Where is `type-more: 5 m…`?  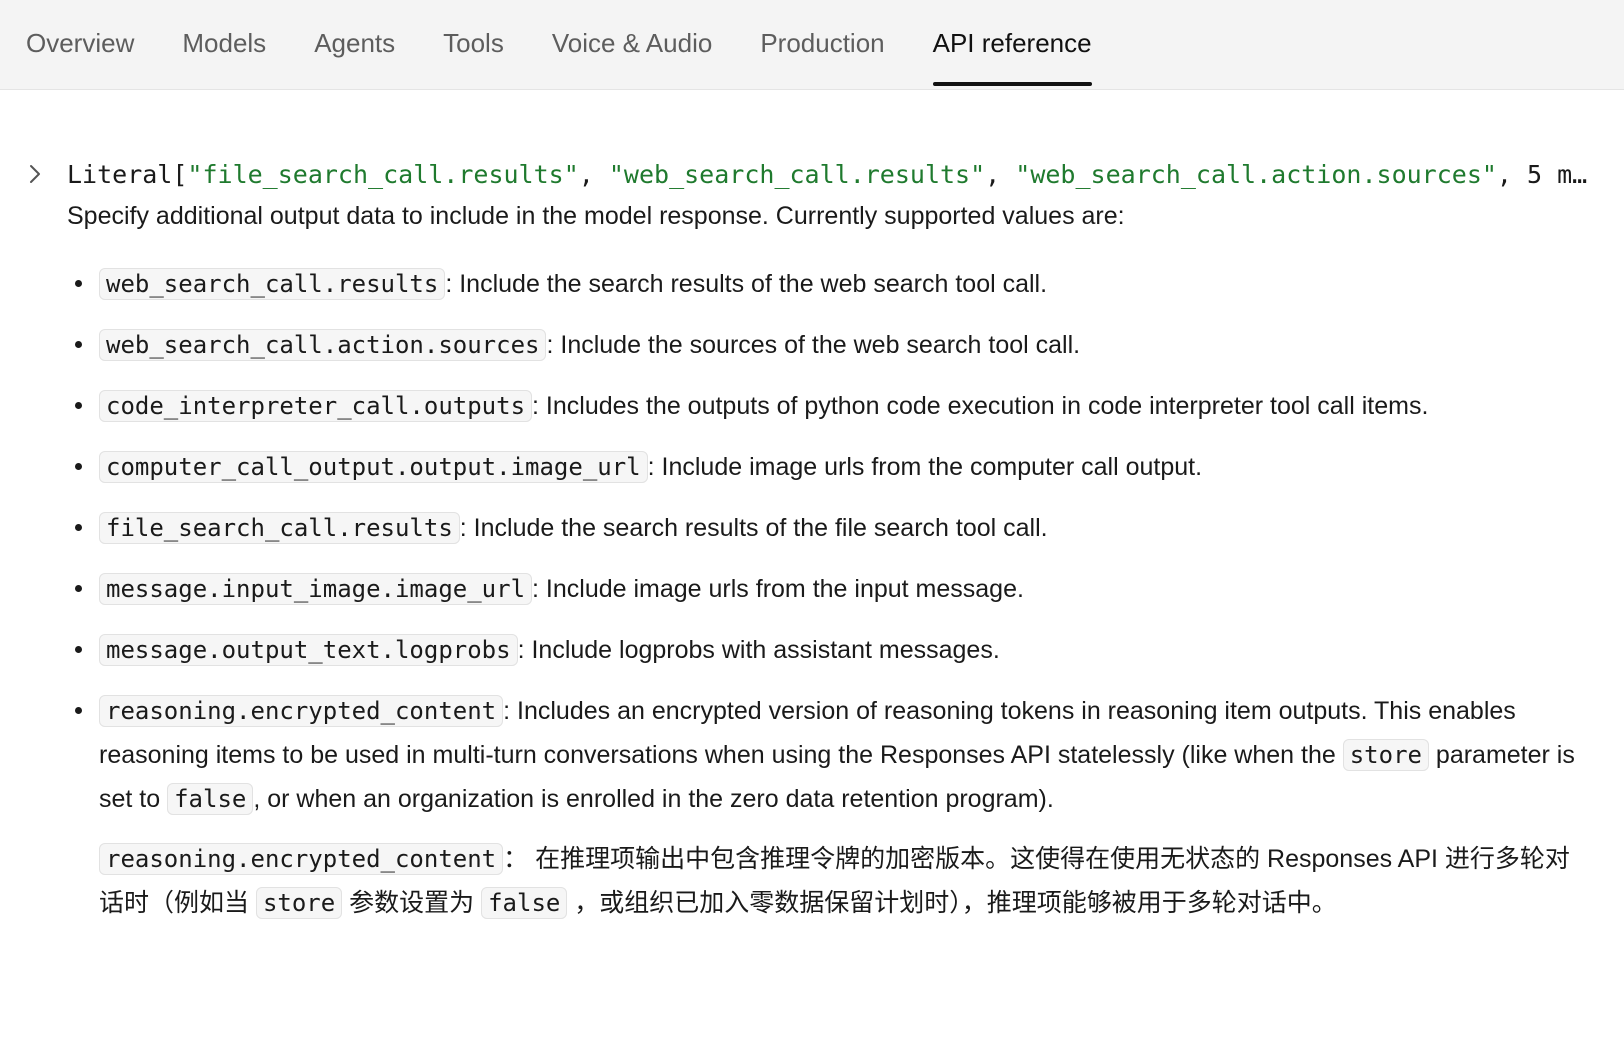
type-more: 5 m… is located at coordinates (1557, 174).